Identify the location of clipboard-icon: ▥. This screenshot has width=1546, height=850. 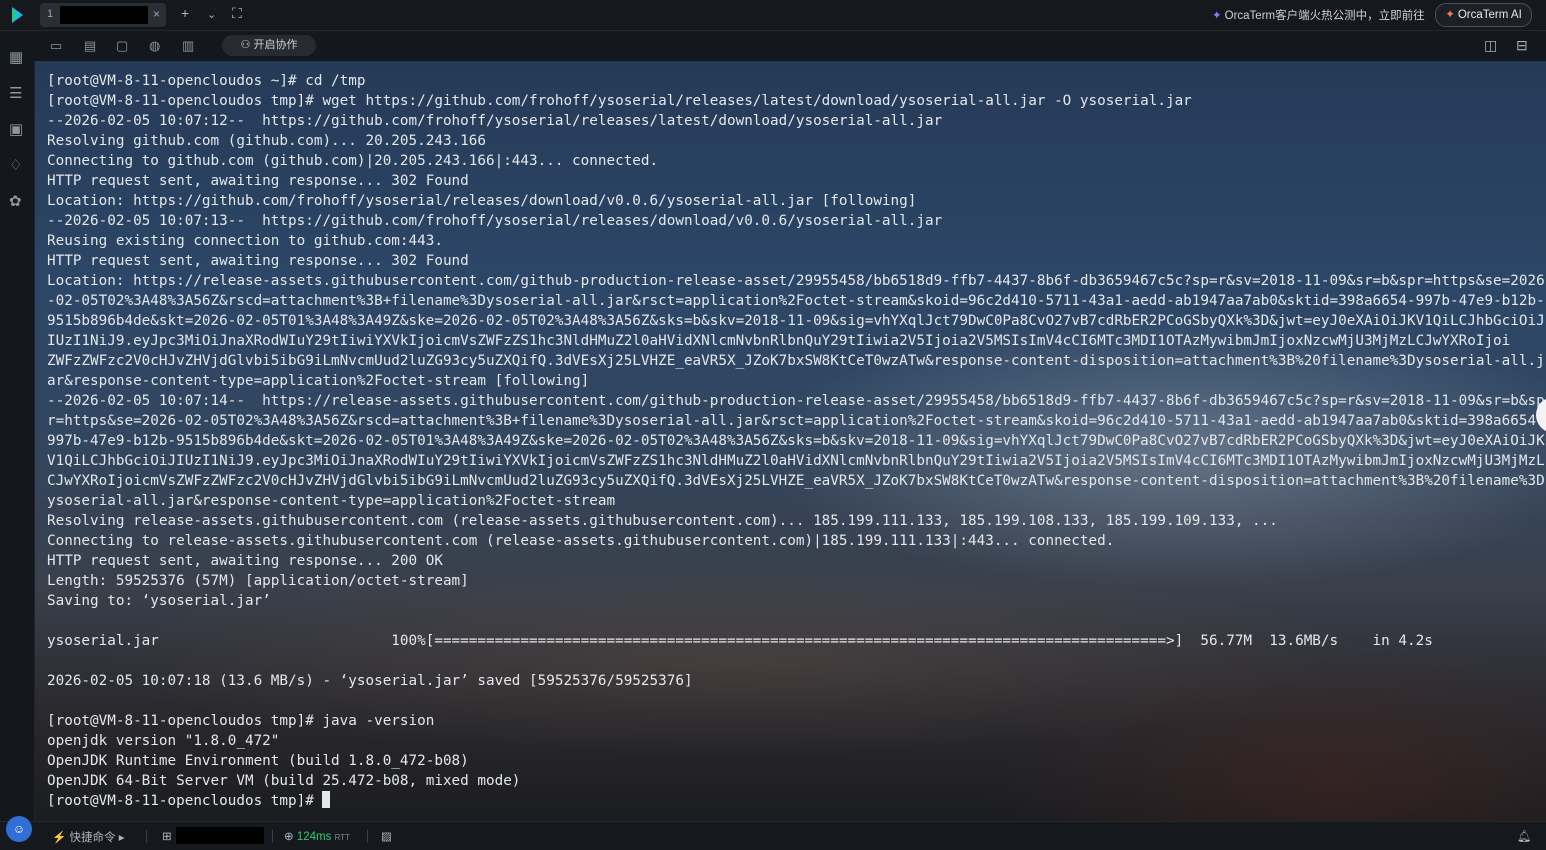
(188, 46).